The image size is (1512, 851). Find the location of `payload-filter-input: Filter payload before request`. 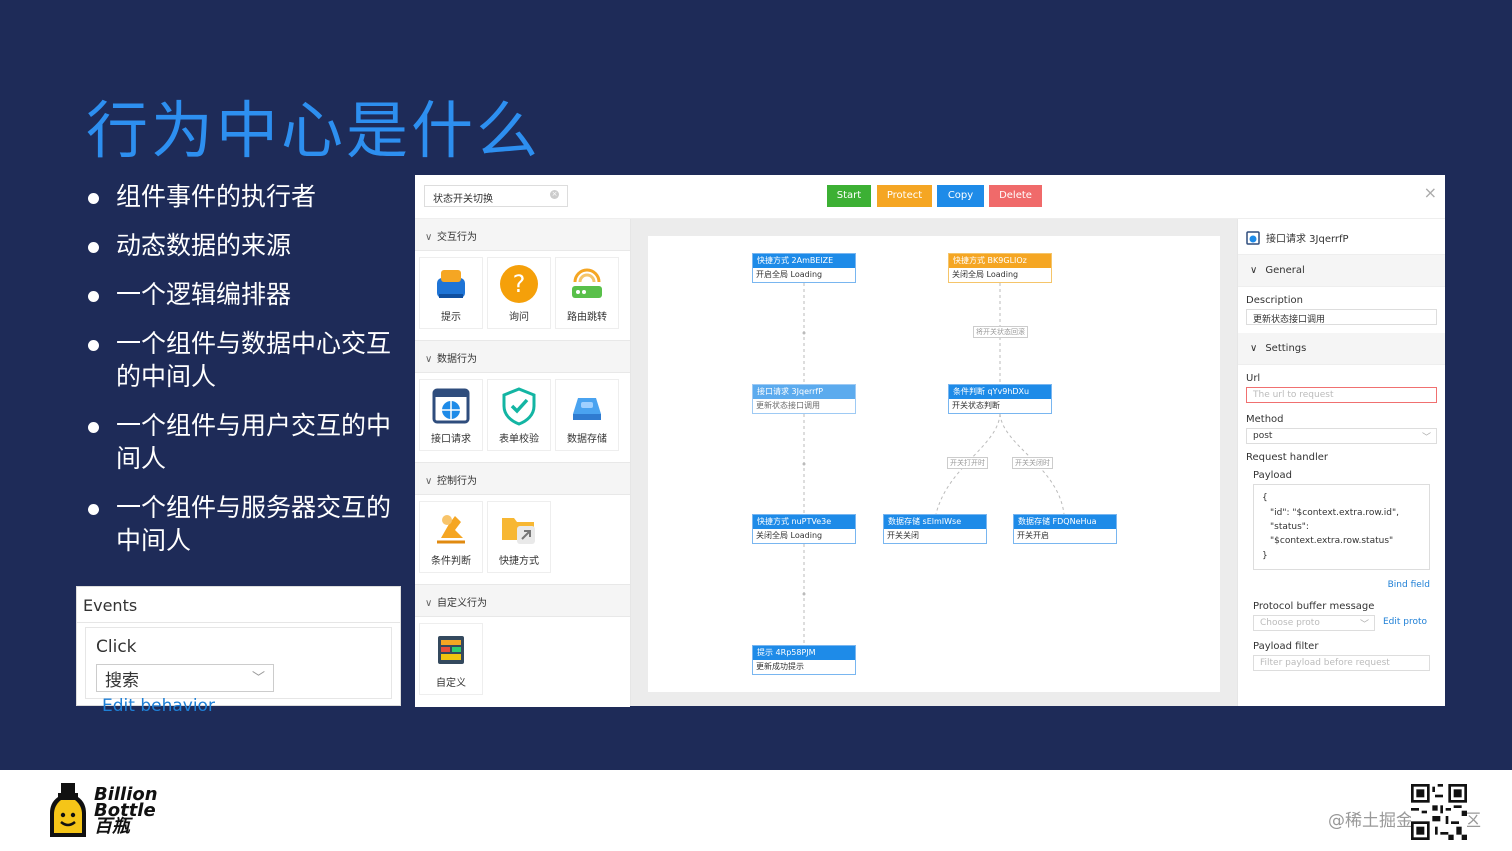

payload-filter-input: Filter payload before request is located at coordinates (1341, 663).